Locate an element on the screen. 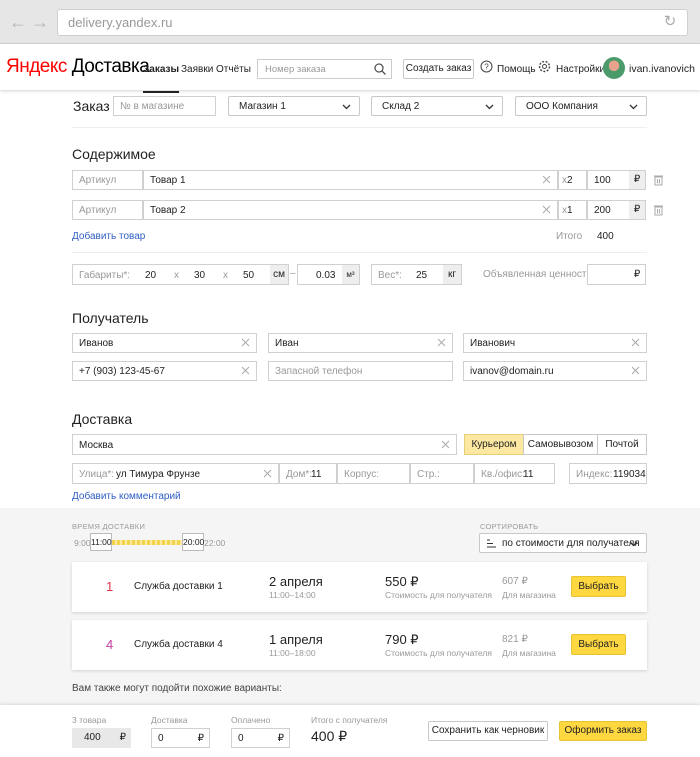 The width and height of the screenshot is (700, 757). browser-toolbar: ← → delivery.yandex.ru ↻ is located at coordinates (350, 22).